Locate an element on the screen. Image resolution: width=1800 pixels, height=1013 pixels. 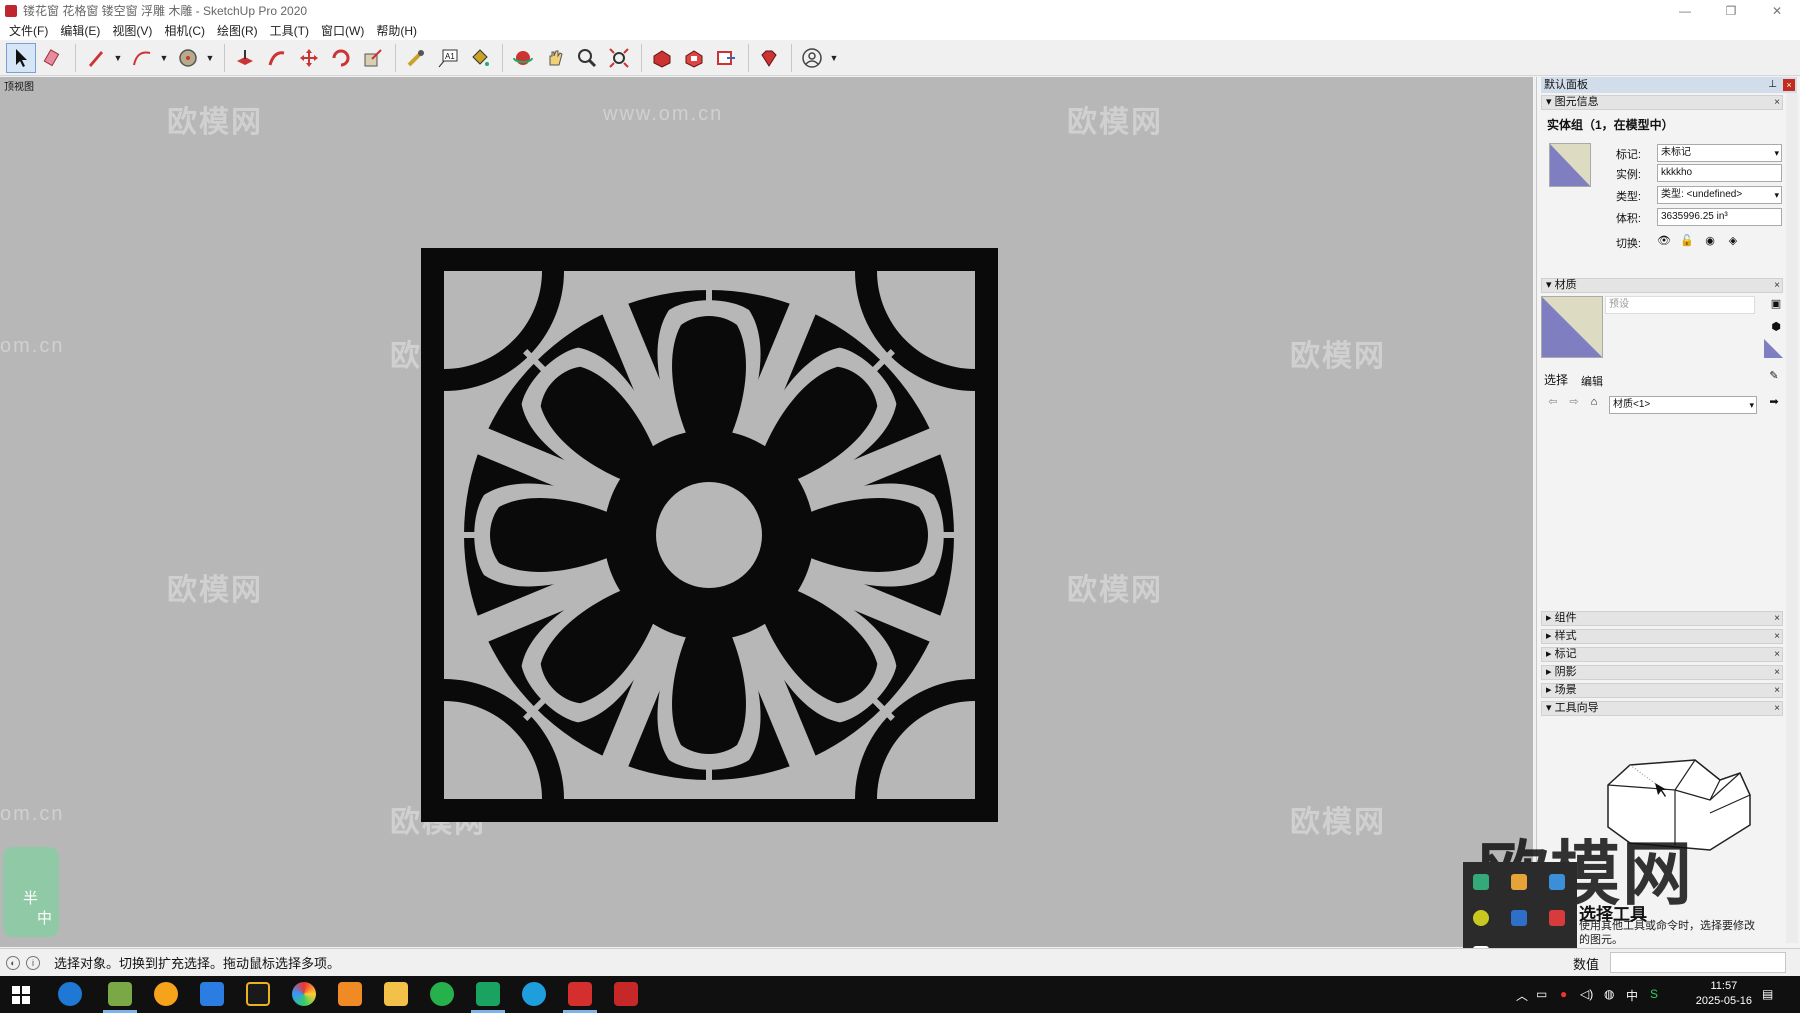
security-shield-icon is located at coordinates (212, 994).